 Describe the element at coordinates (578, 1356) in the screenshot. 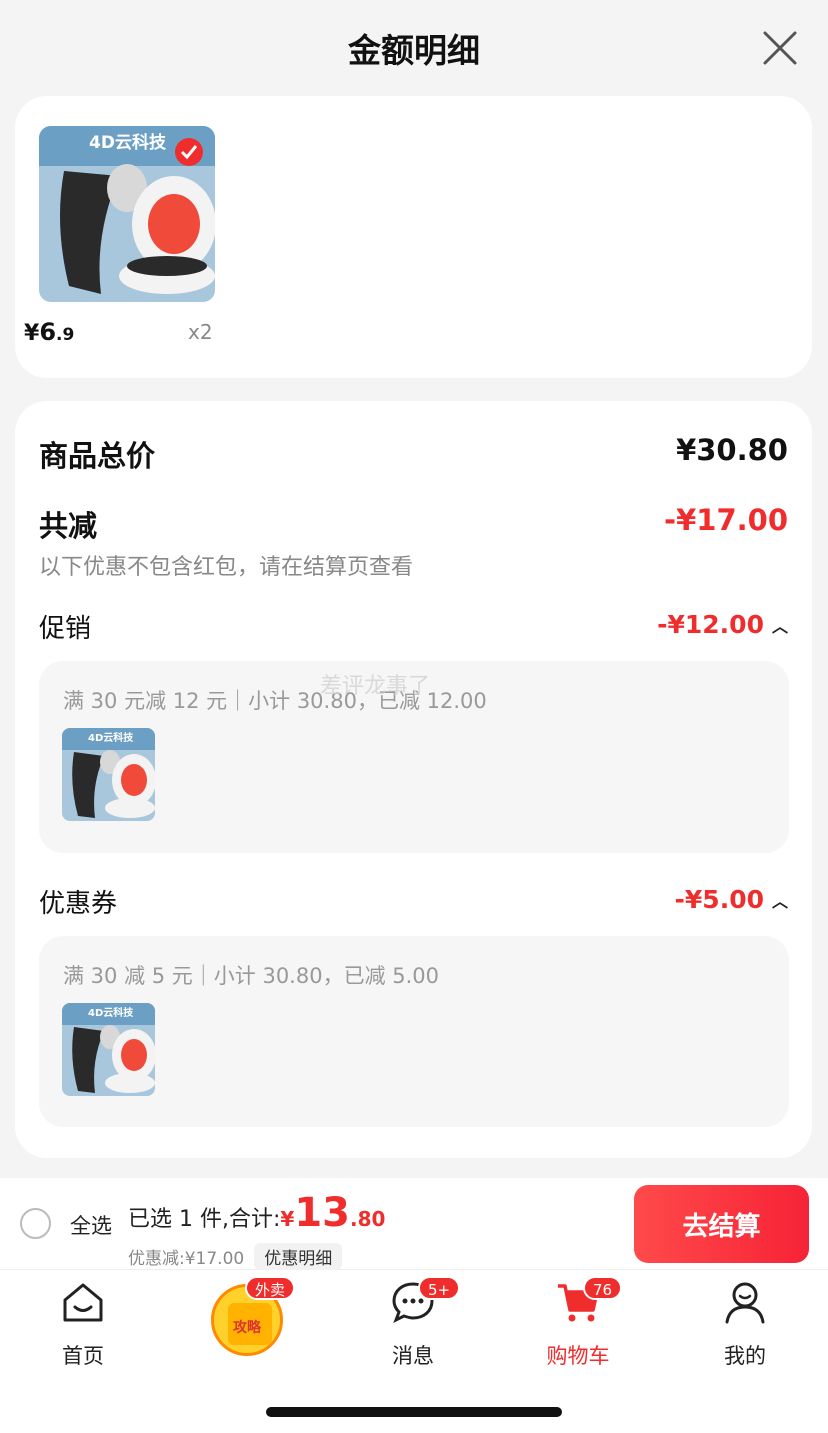

I see `tab-cart-label: 购物车` at that location.